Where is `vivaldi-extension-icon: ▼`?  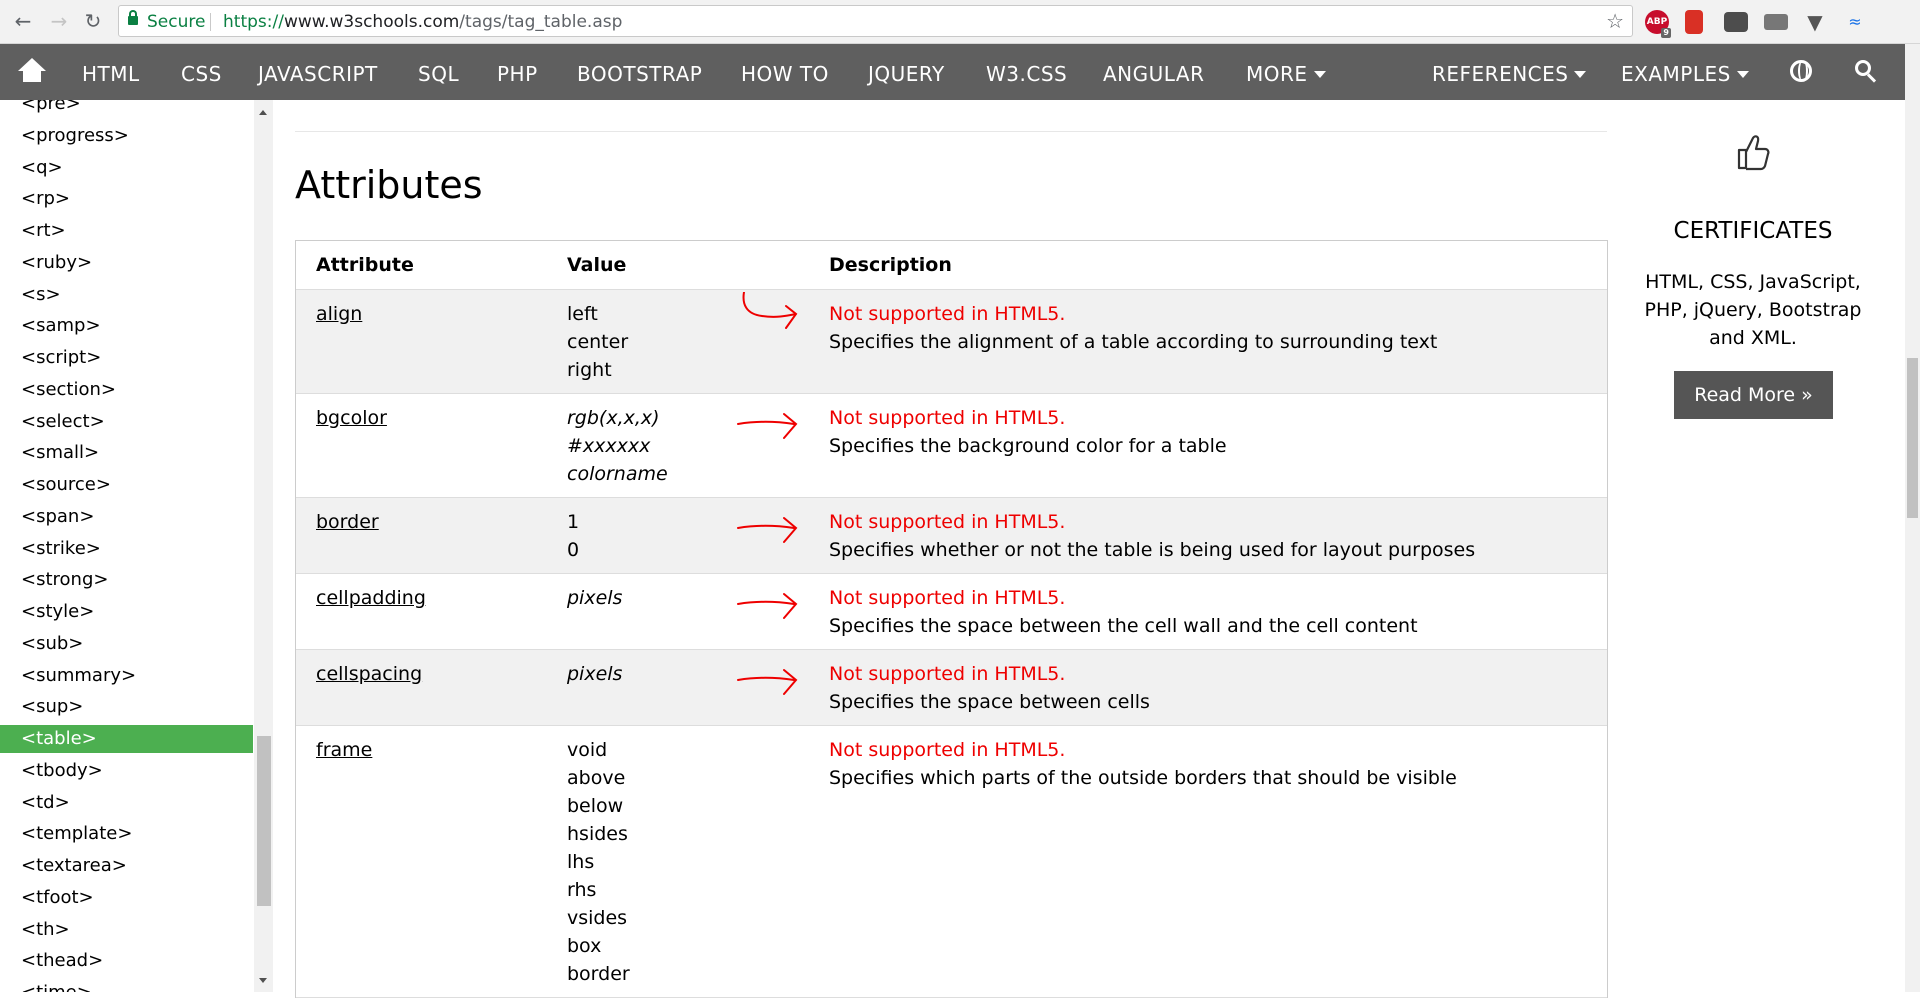 vivaldi-extension-icon: ▼ is located at coordinates (1815, 22).